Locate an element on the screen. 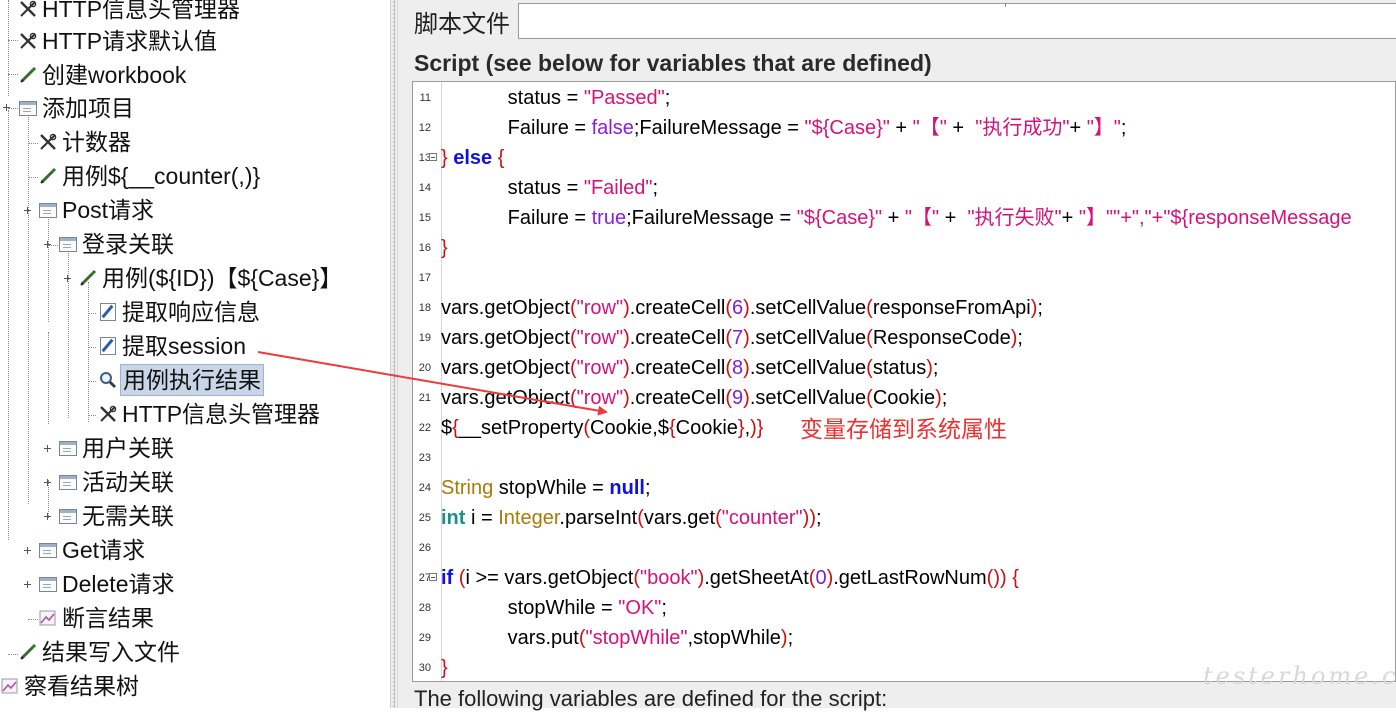  code-token: "row" is located at coordinates (600, 308).